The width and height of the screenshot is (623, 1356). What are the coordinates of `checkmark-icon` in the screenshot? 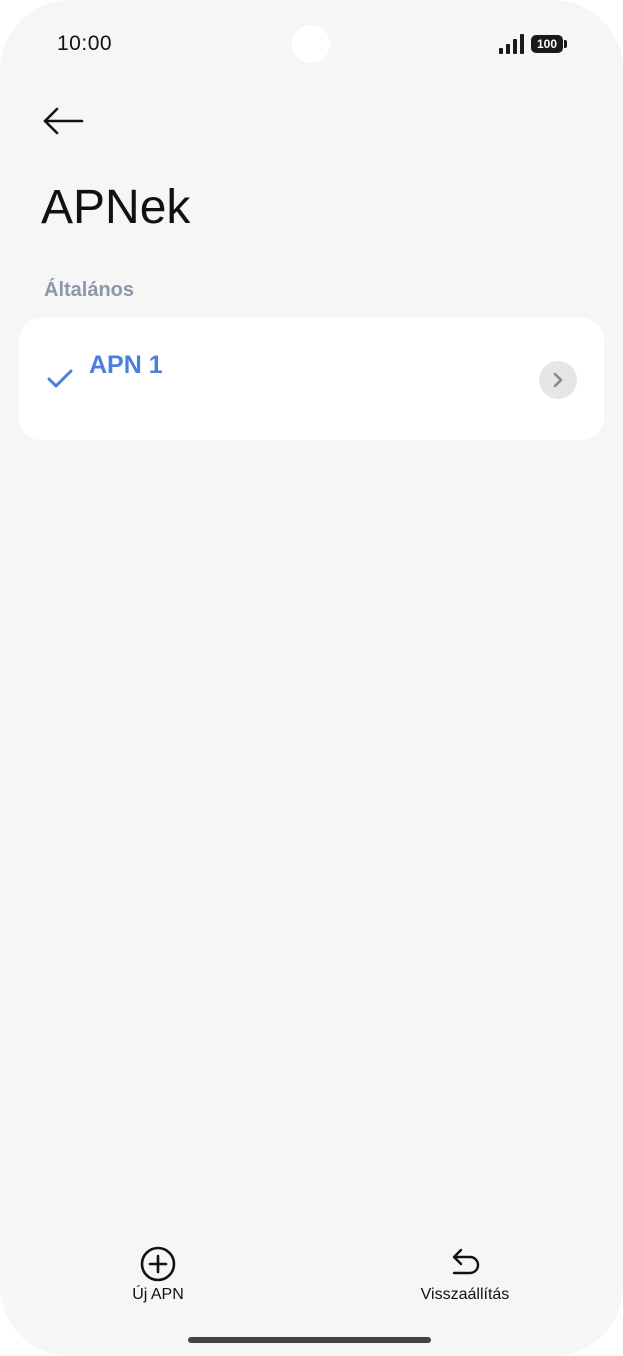 It's located at (60, 378).